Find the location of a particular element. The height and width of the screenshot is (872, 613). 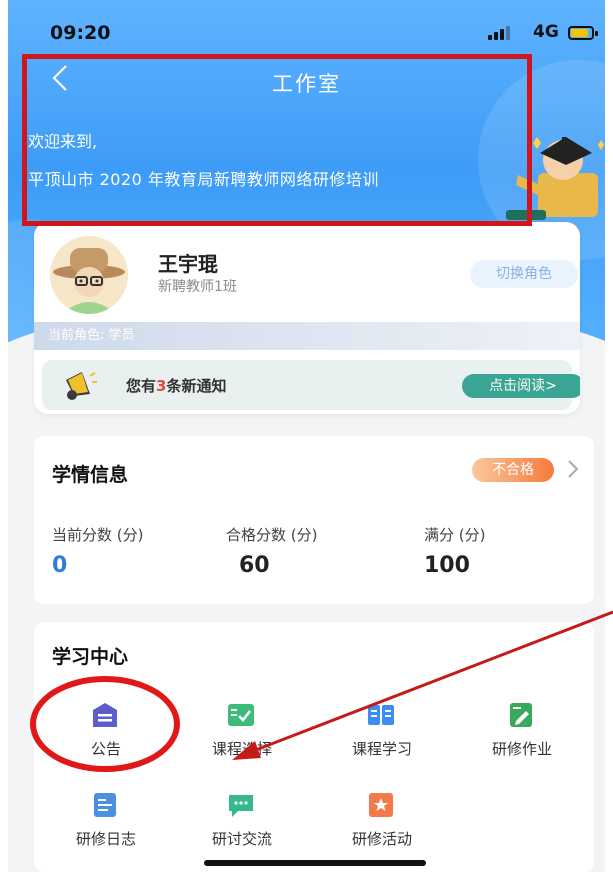

status-time: 09:20 is located at coordinates (80, 33).